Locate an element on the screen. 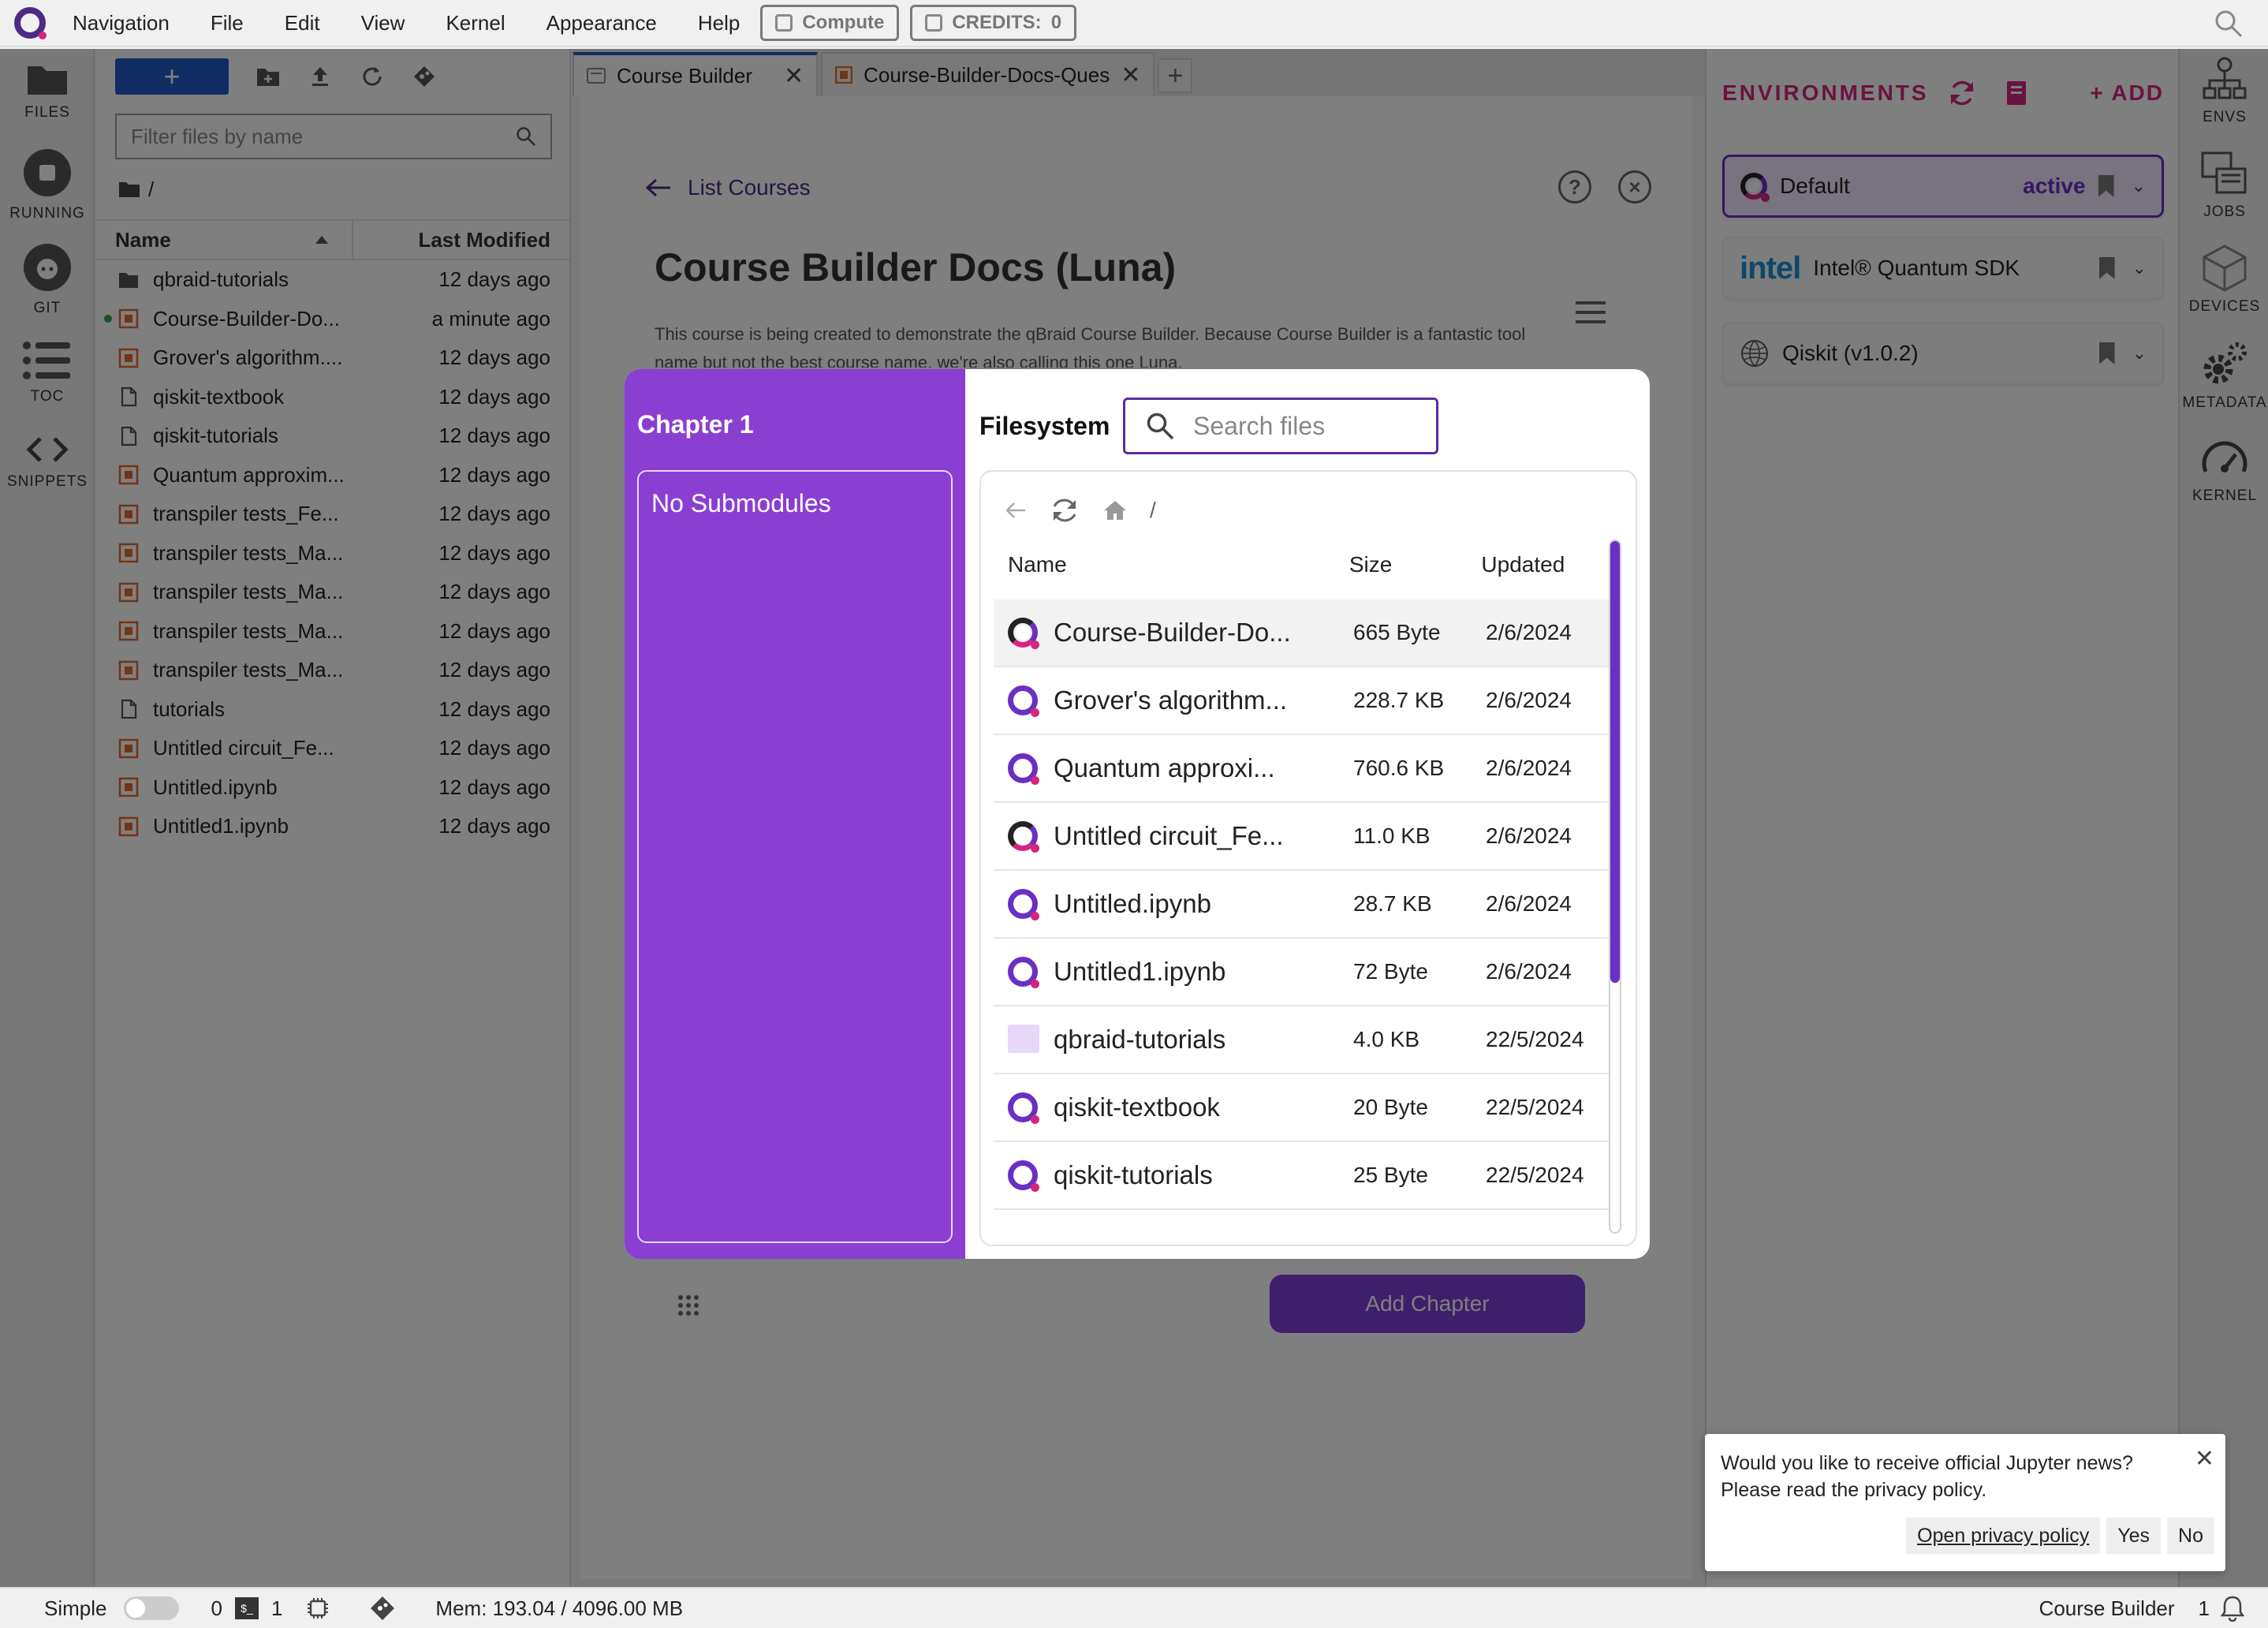 The height and width of the screenshot is (1628, 2268). filesystem-file-size: 665 Byte is located at coordinates (1397, 632).